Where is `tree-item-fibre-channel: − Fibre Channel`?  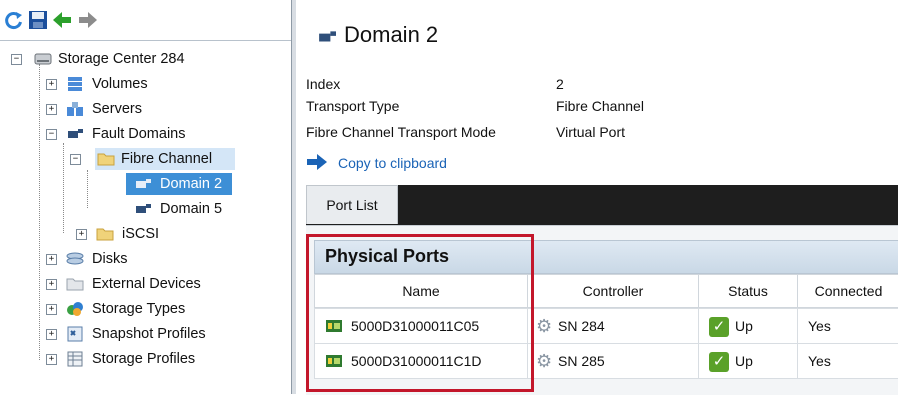
tree-item-fibre-channel: − Fibre Channel is located at coordinates (152, 159).